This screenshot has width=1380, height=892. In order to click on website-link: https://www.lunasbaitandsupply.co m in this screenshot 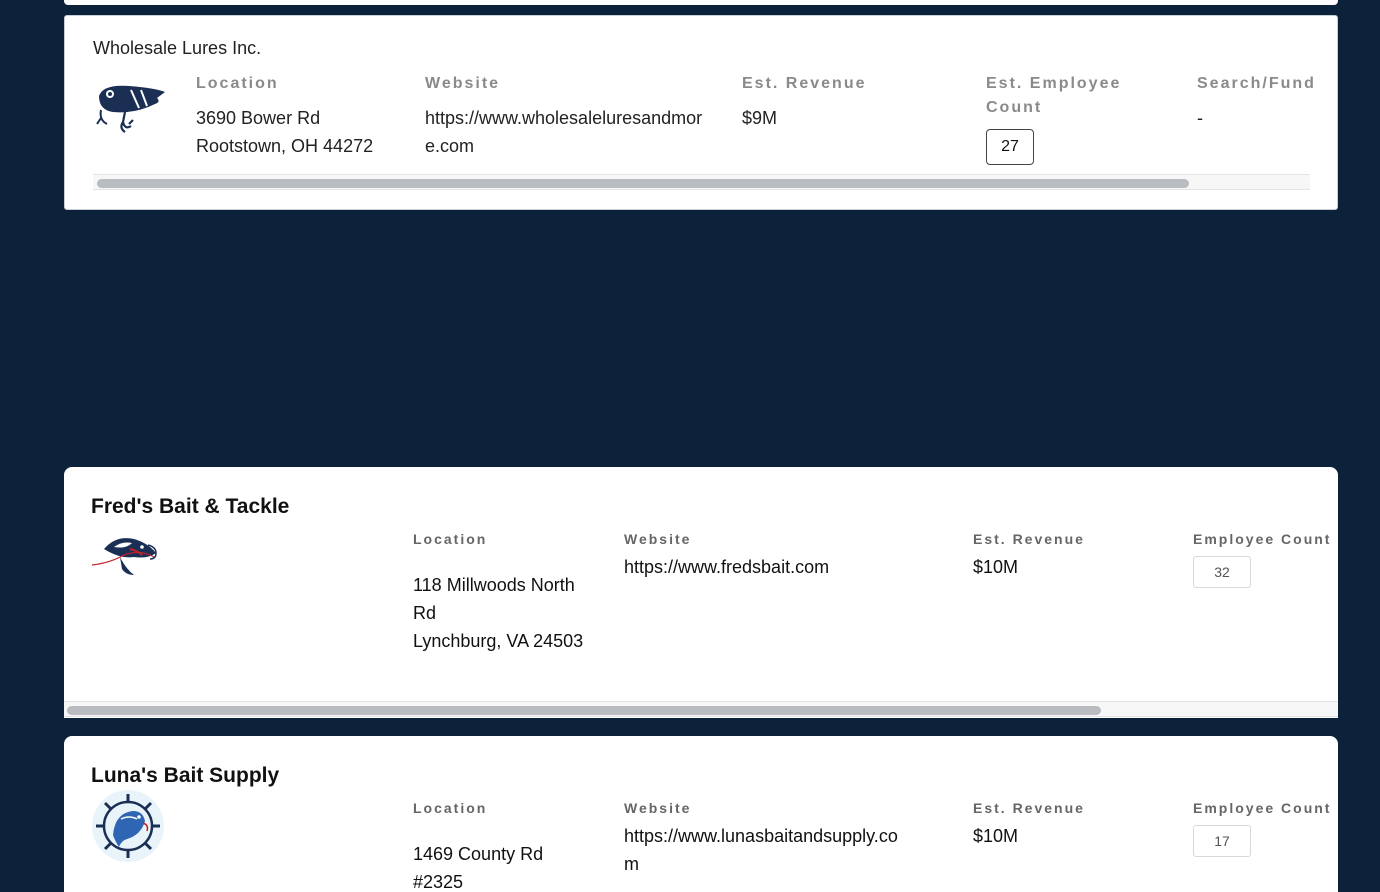, I will do `click(761, 850)`.